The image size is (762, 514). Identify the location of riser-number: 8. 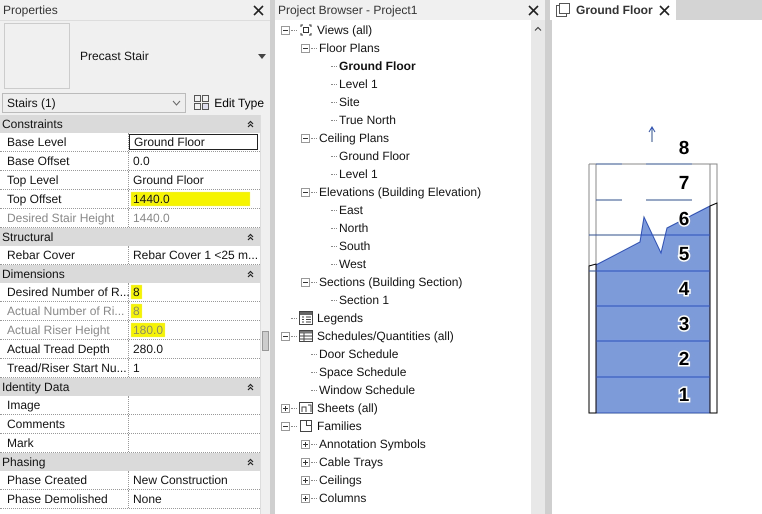
(684, 148).